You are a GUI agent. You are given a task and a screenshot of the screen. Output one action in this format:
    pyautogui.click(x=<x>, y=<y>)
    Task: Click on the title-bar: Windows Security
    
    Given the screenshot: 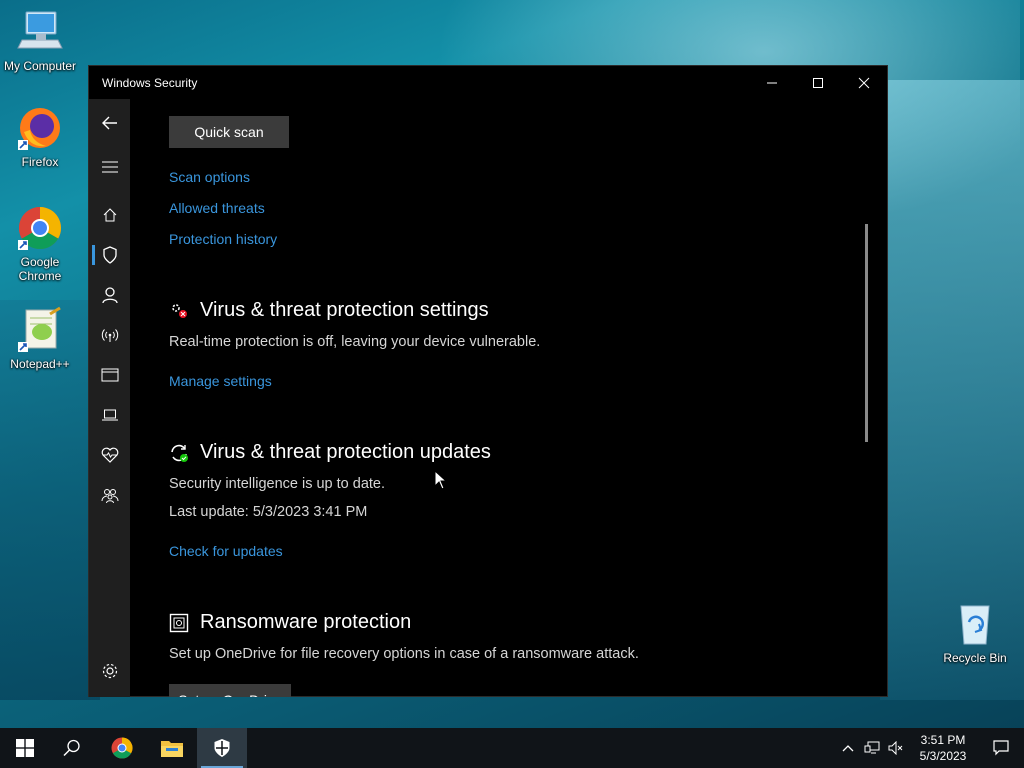 What is the action you would take?
    pyautogui.click(x=488, y=82)
    